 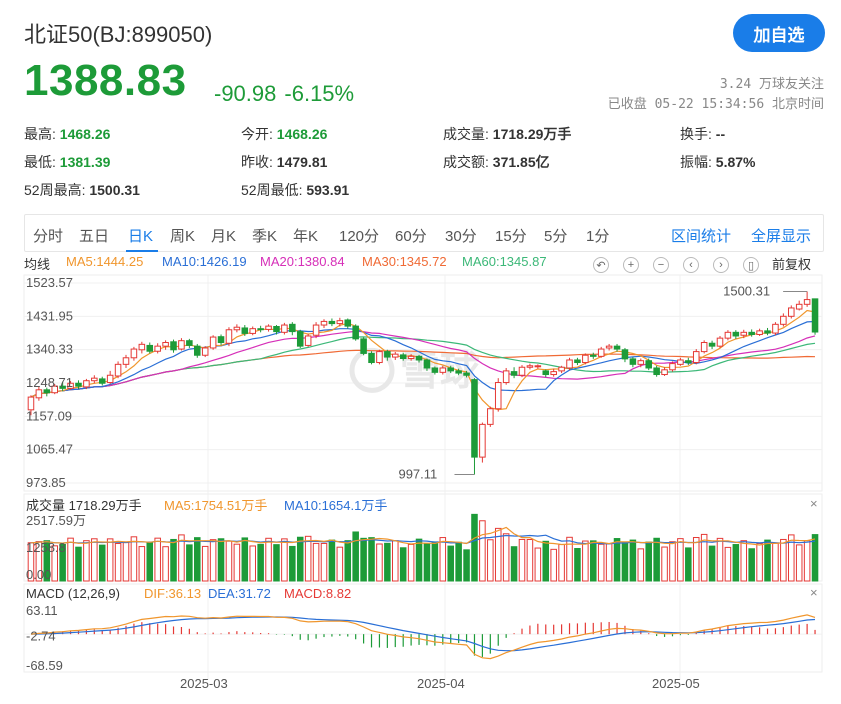 What do you see at coordinates (182, 235) in the screenshot?
I see `tab-3: 周K` at bounding box center [182, 235].